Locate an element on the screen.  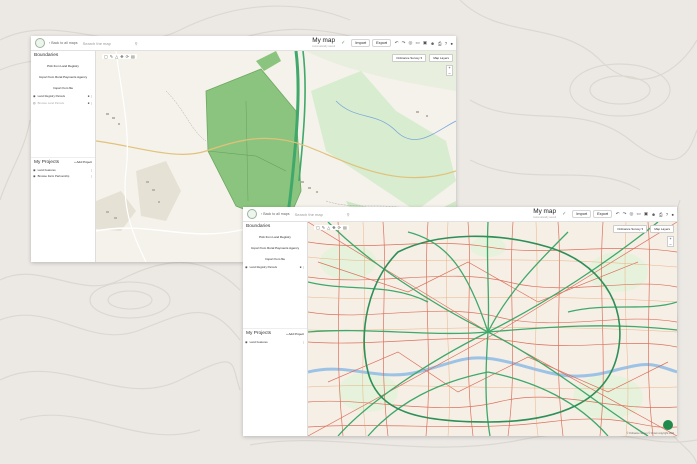
boundaries-title: Boundaries is located at coordinates (46, 55).